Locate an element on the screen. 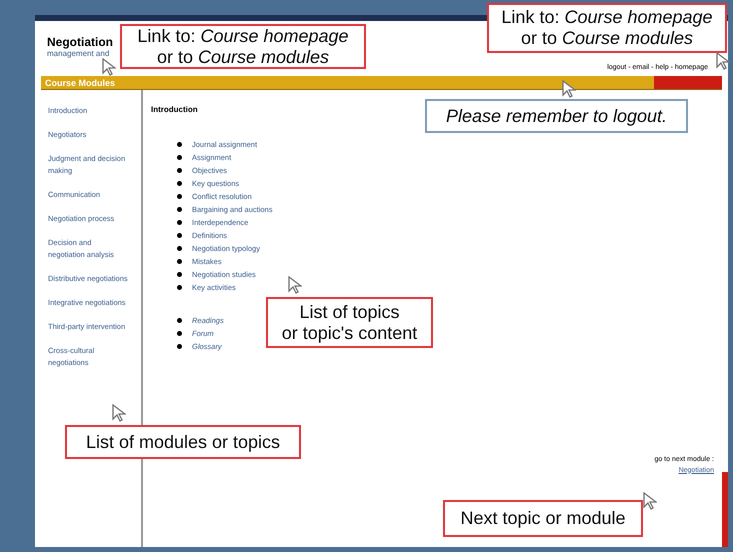  callout-box: Next topic or module is located at coordinates (543, 518).